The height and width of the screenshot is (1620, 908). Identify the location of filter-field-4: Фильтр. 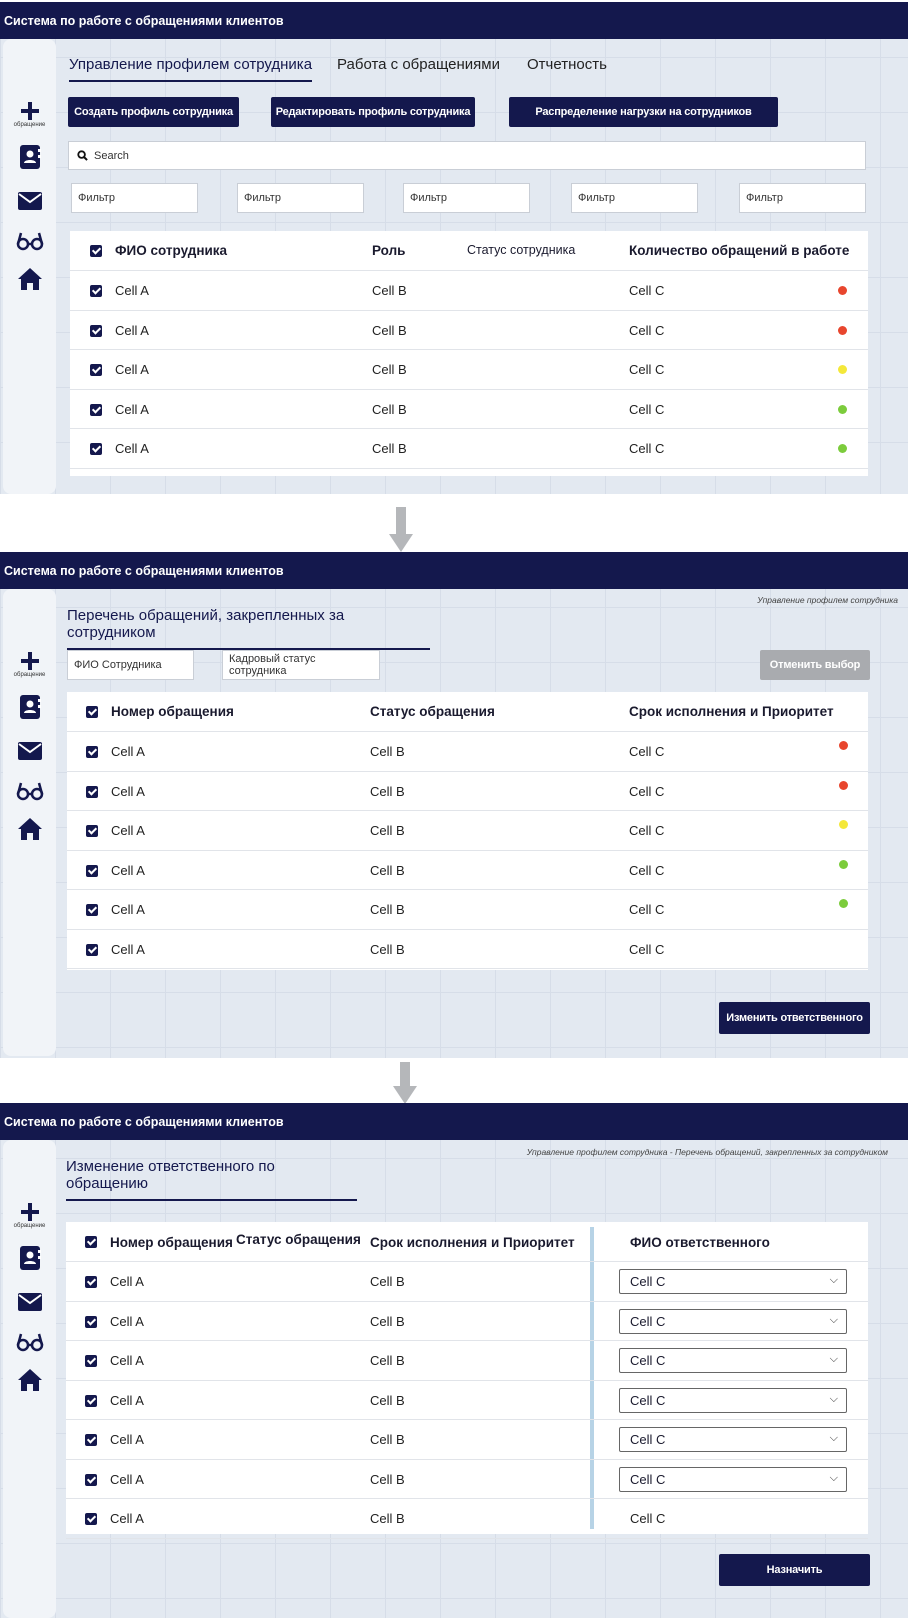
(634, 198).